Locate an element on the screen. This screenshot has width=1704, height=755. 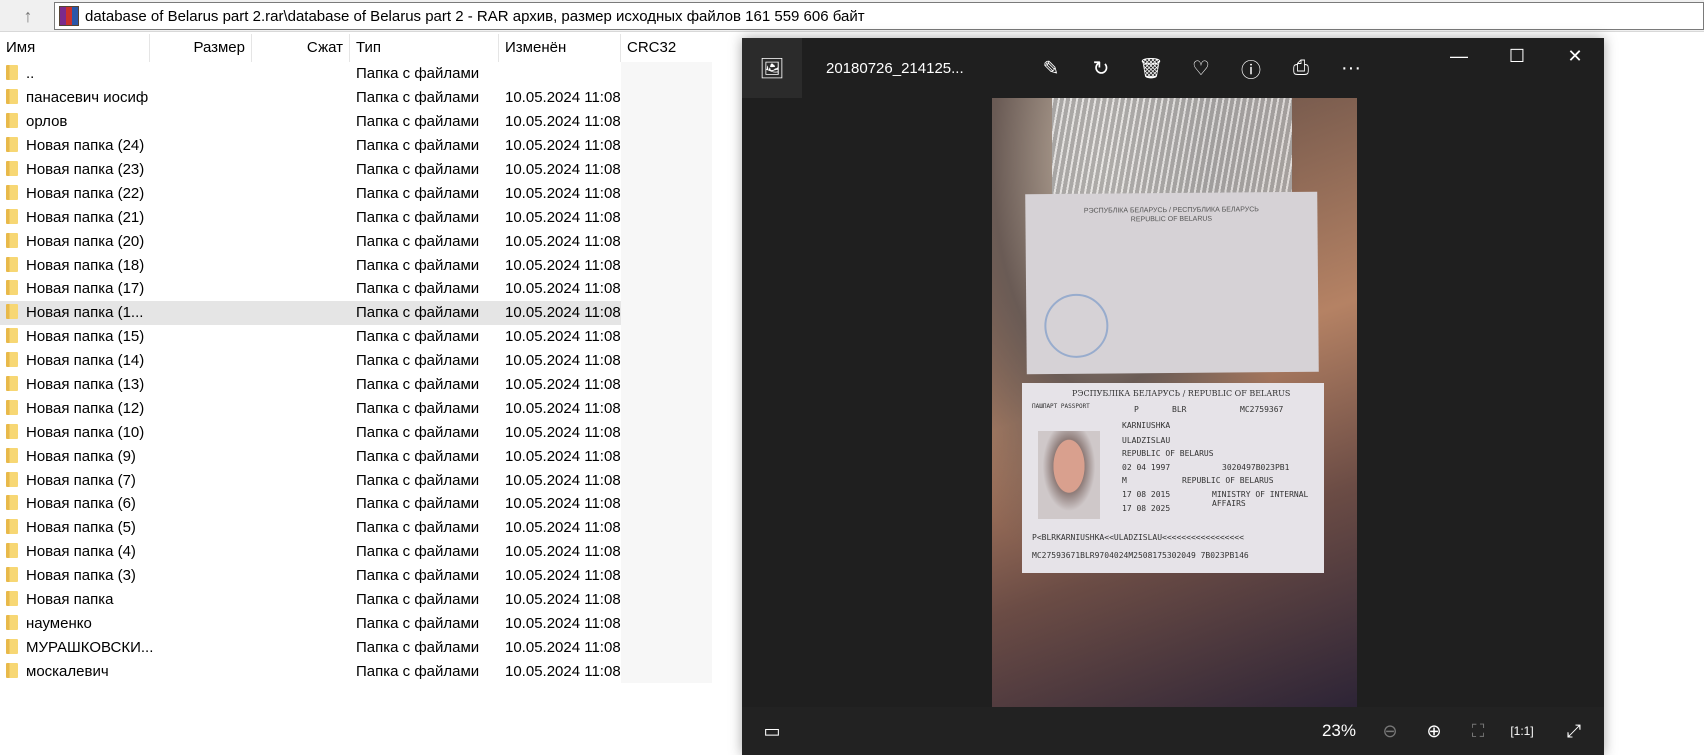
col-modified: Изменён is located at coordinates (560, 47).